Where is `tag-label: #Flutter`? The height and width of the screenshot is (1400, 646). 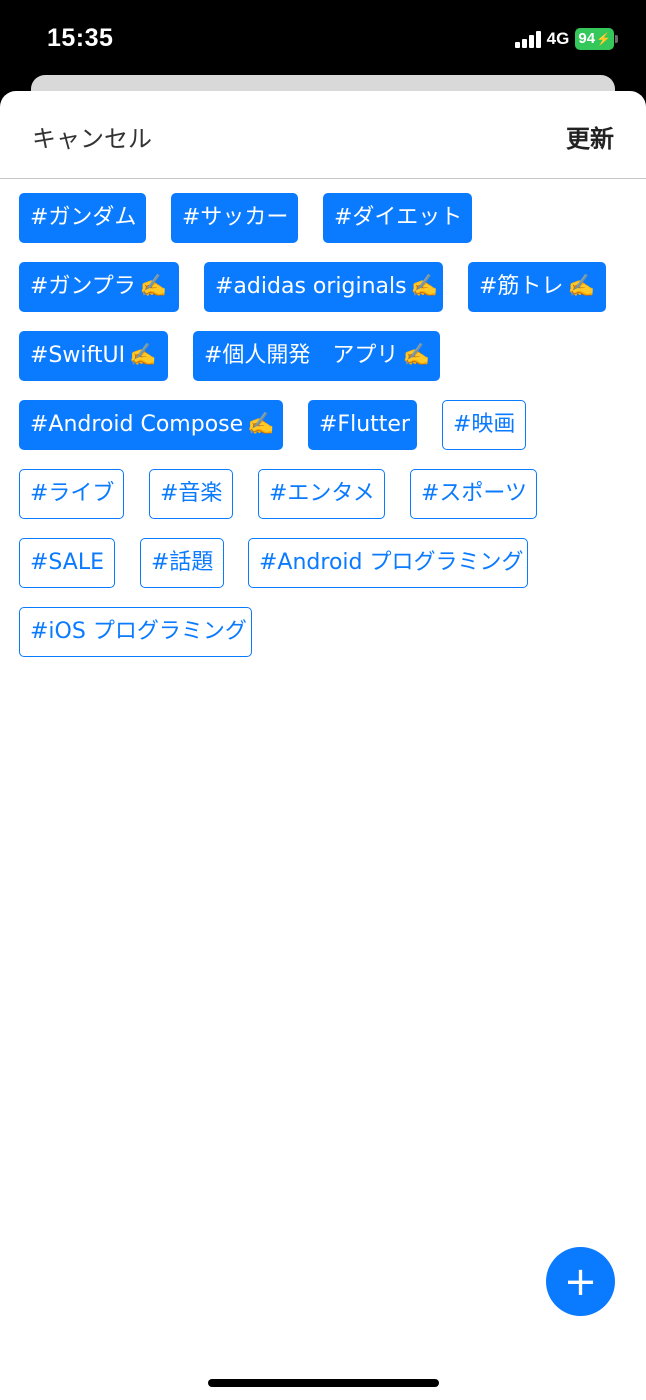
tag-label: #Flutter is located at coordinates (364, 424).